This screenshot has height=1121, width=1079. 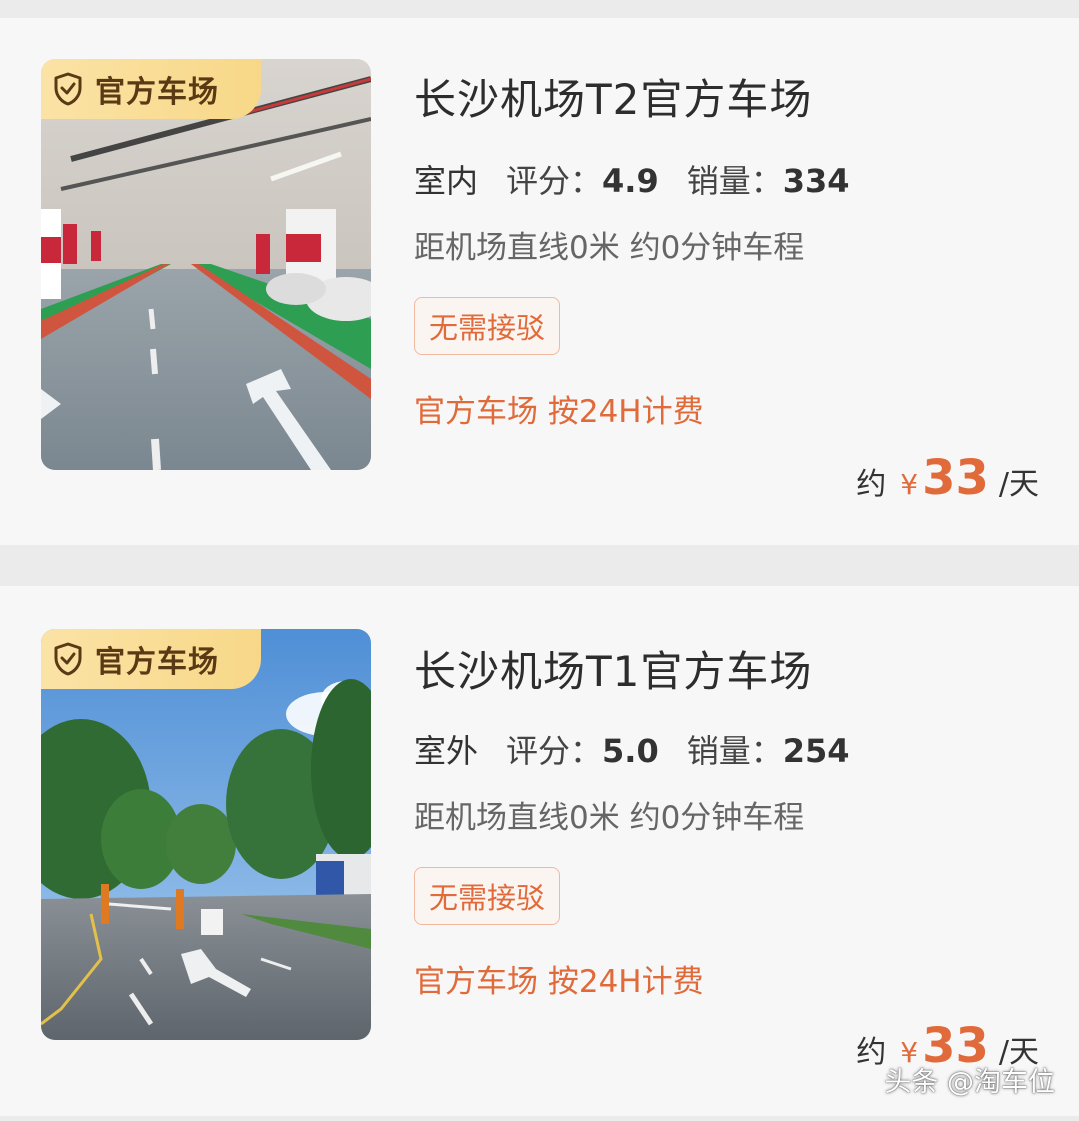 What do you see at coordinates (613, 96) in the screenshot?
I see `listing-title: 长沙机场T2官方车场` at bounding box center [613, 96].